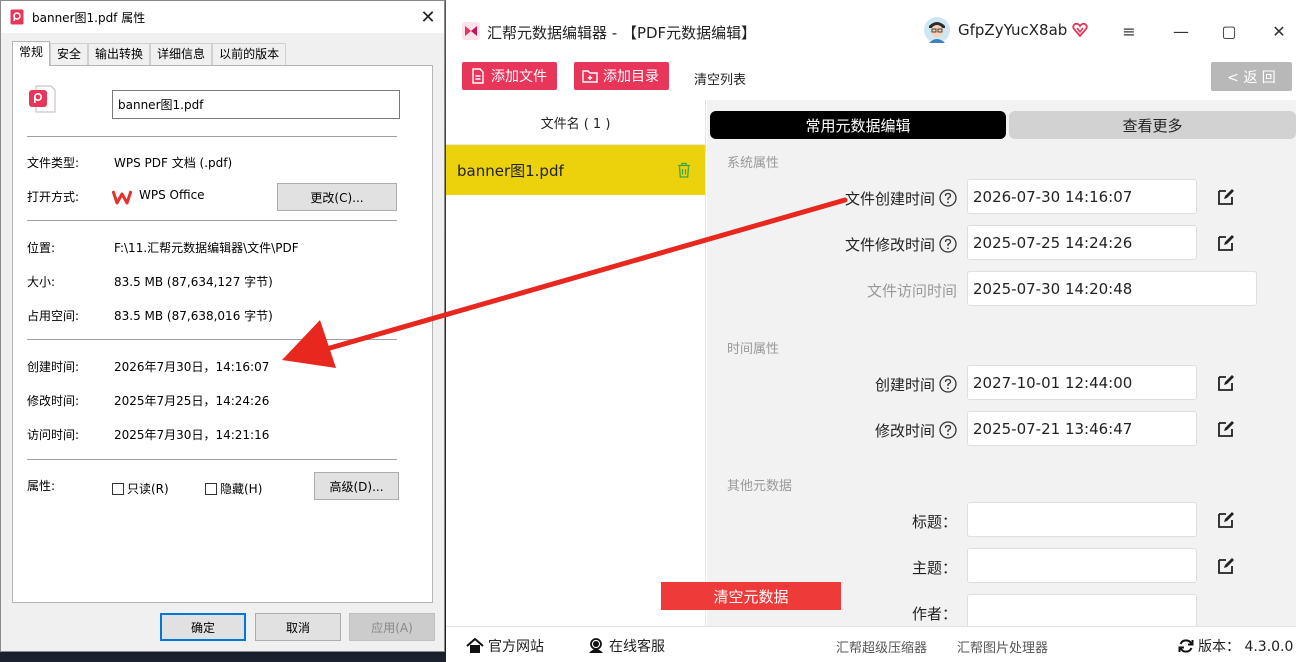 Image resolution: width=1296 pixels, height=662 pixels. What do you see at coordinates (575, 170) in the screenshot?
I see `list-item: banner图1.pdf` at bounding box center [575, 170].